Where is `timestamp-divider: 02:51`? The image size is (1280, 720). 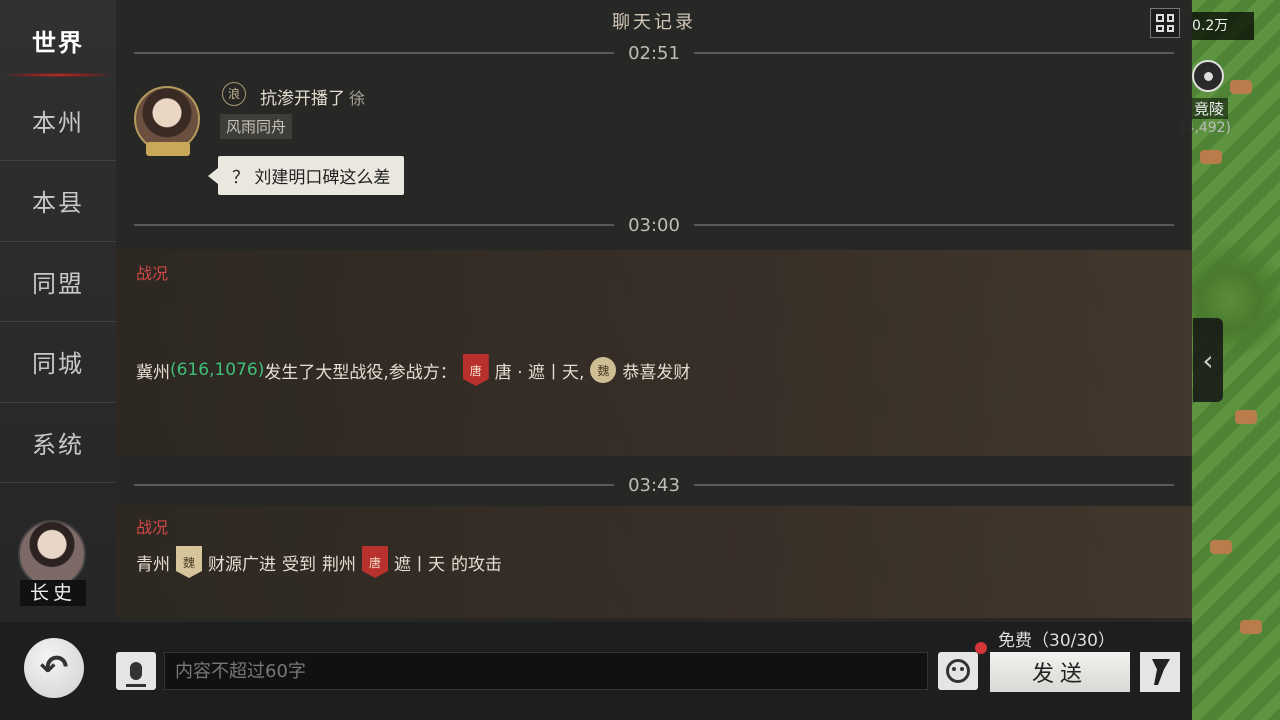 timestamp-divider: 02:51 is located at coordinates (654, 53).